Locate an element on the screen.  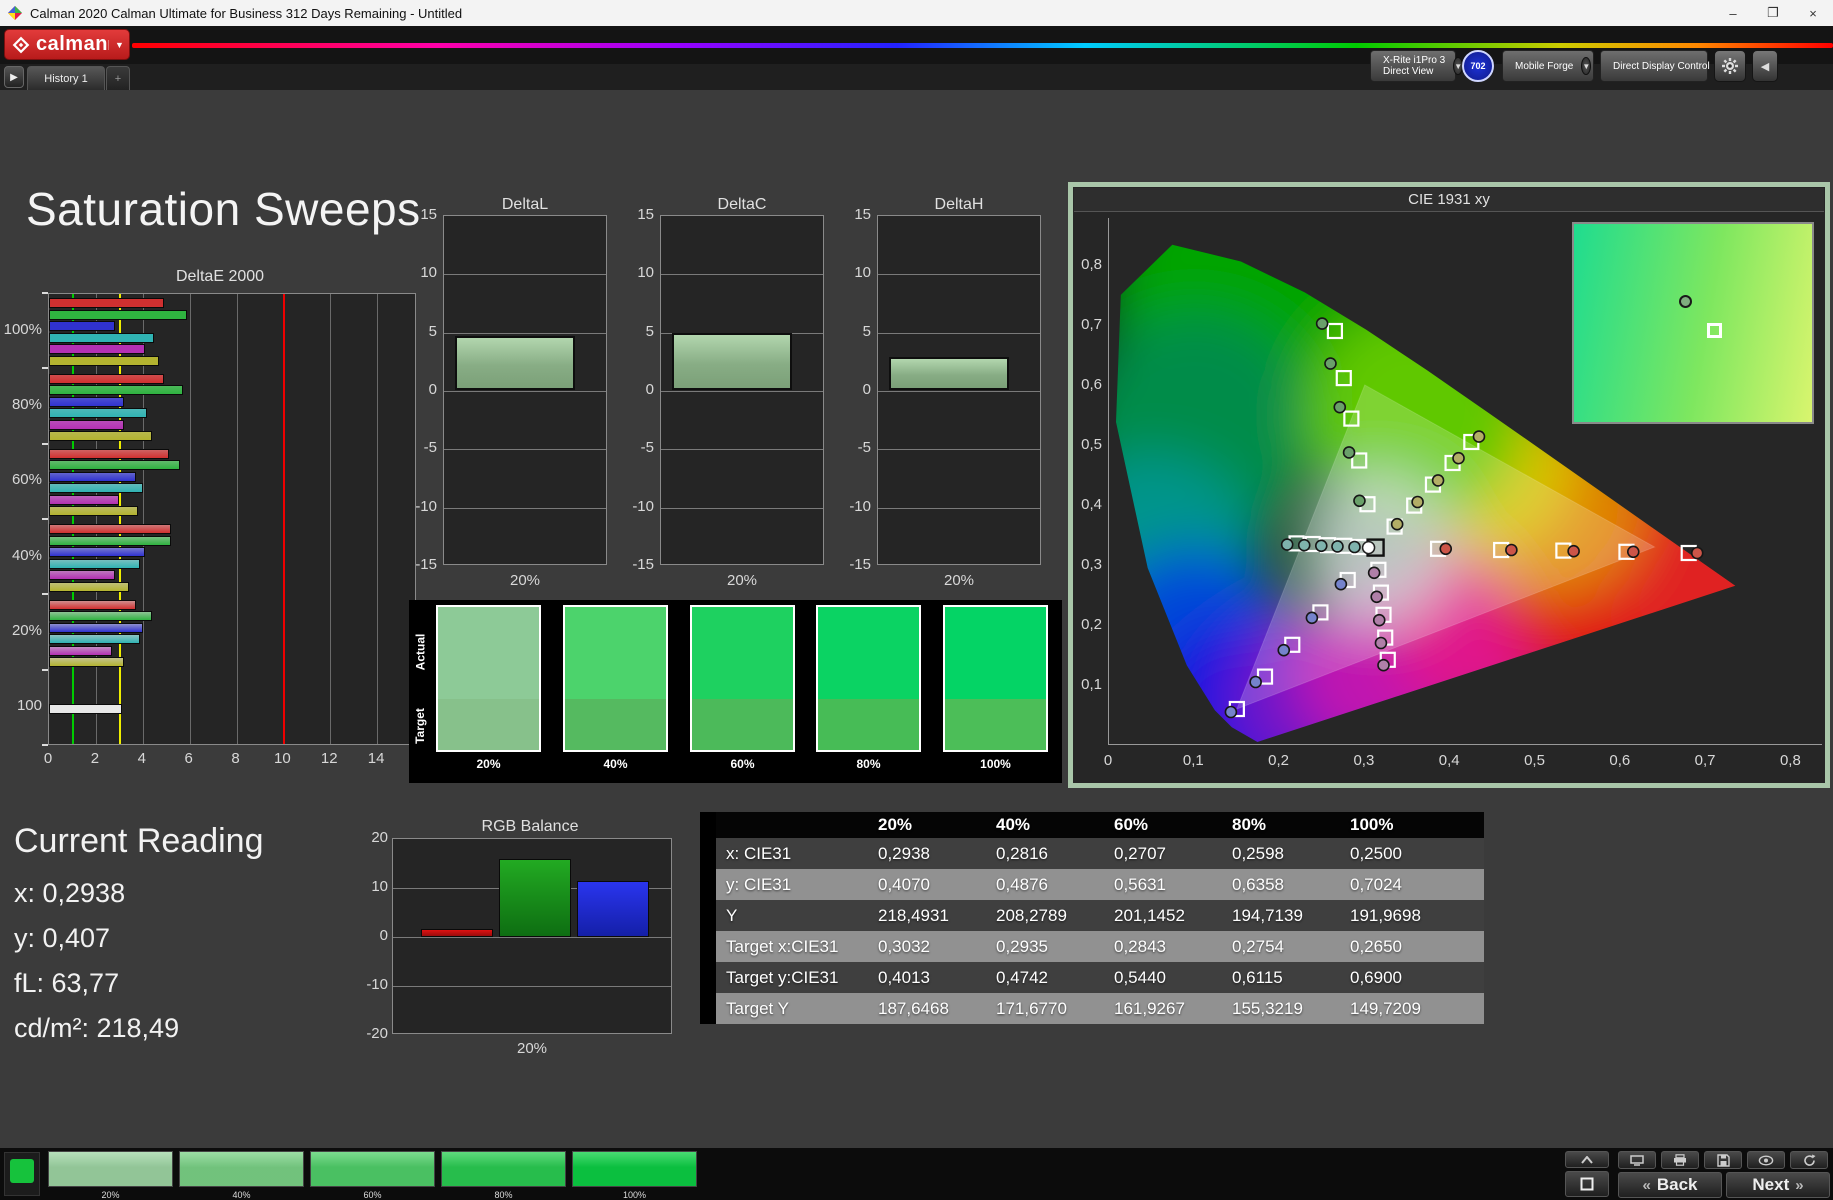
pattern-thumb-40% is located at coordinates (241, 1169).